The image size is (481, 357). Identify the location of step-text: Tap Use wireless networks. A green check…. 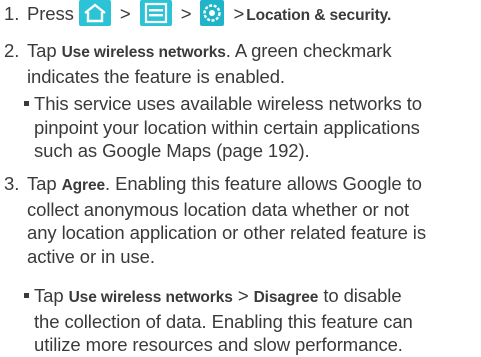
(209, 63).